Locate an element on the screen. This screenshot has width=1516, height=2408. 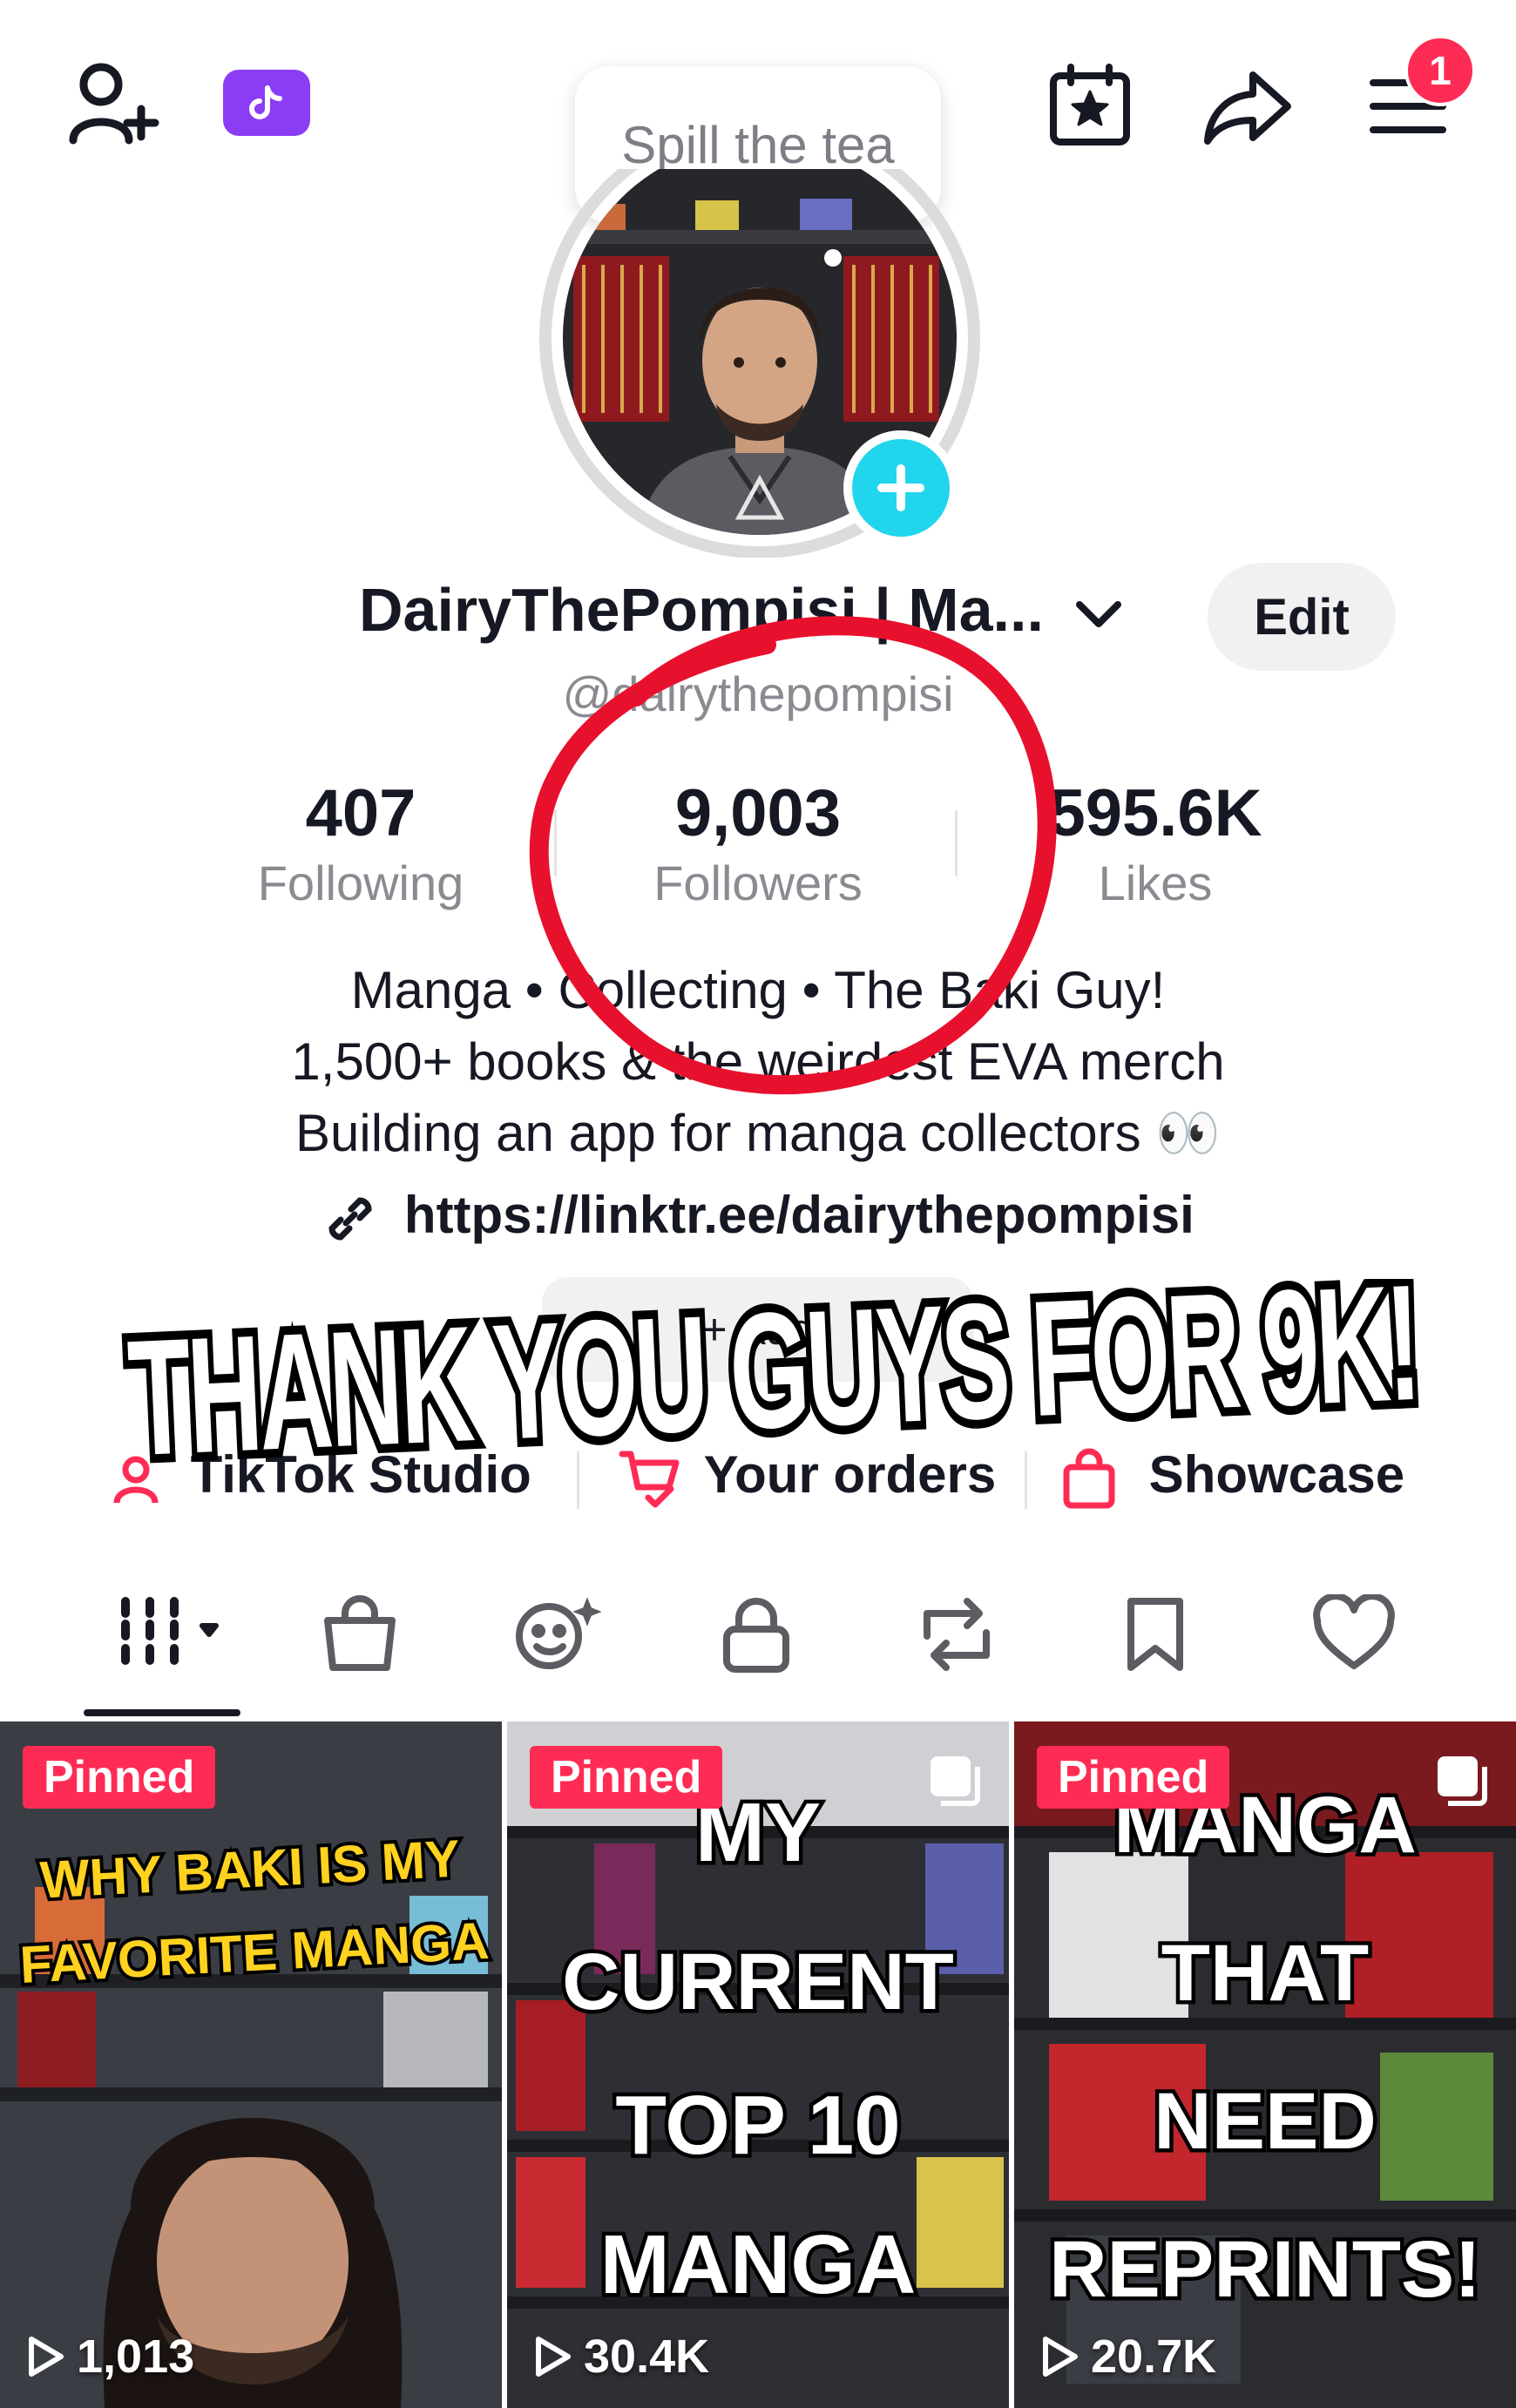
tab-ai-self is located at coordinates (558, 1636).